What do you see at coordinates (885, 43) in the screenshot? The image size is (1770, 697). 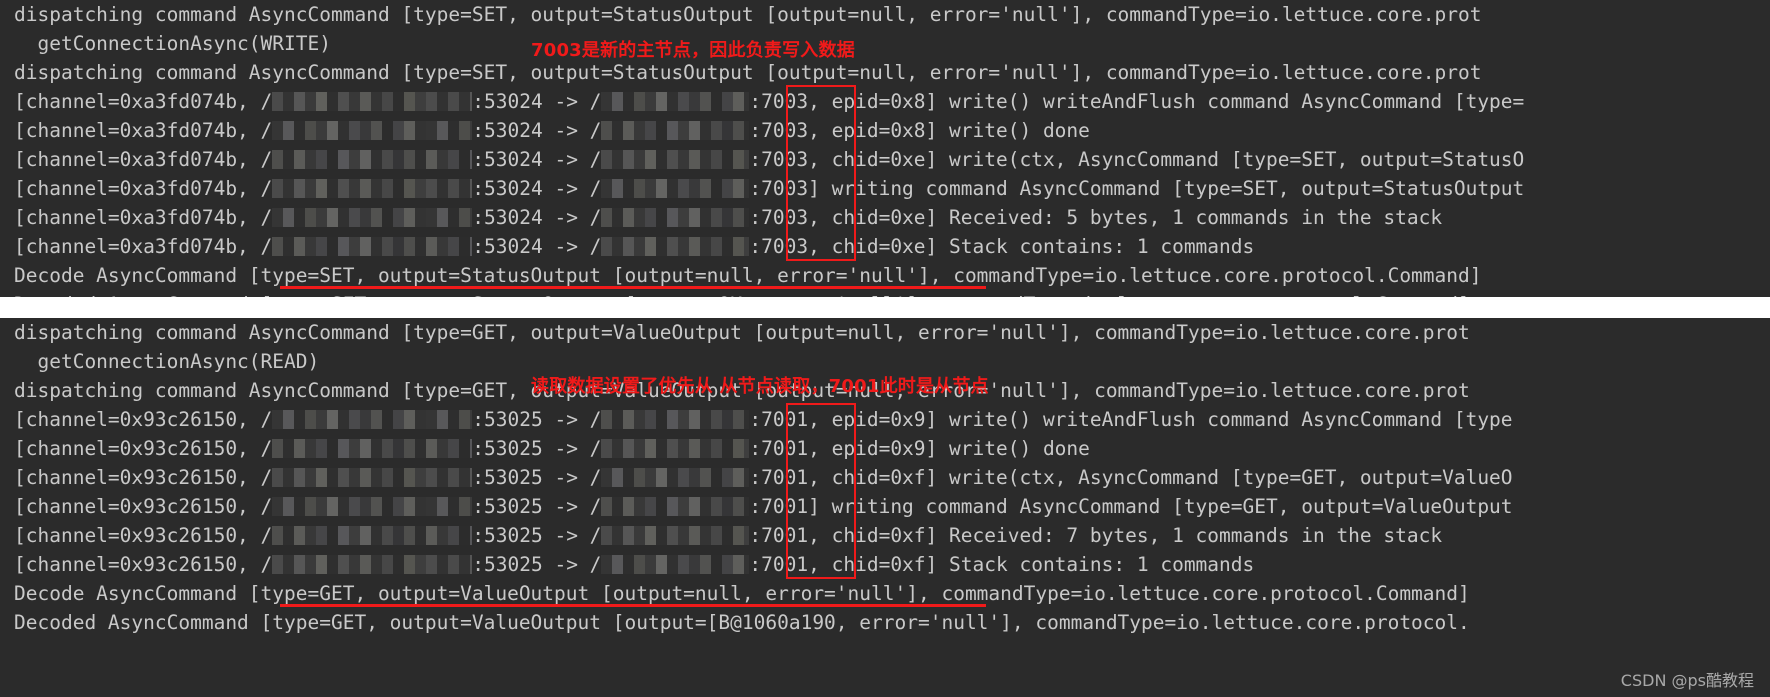 I see `log-line: getConnectionAsync(WRITE)` at bounding box center [885, 43].